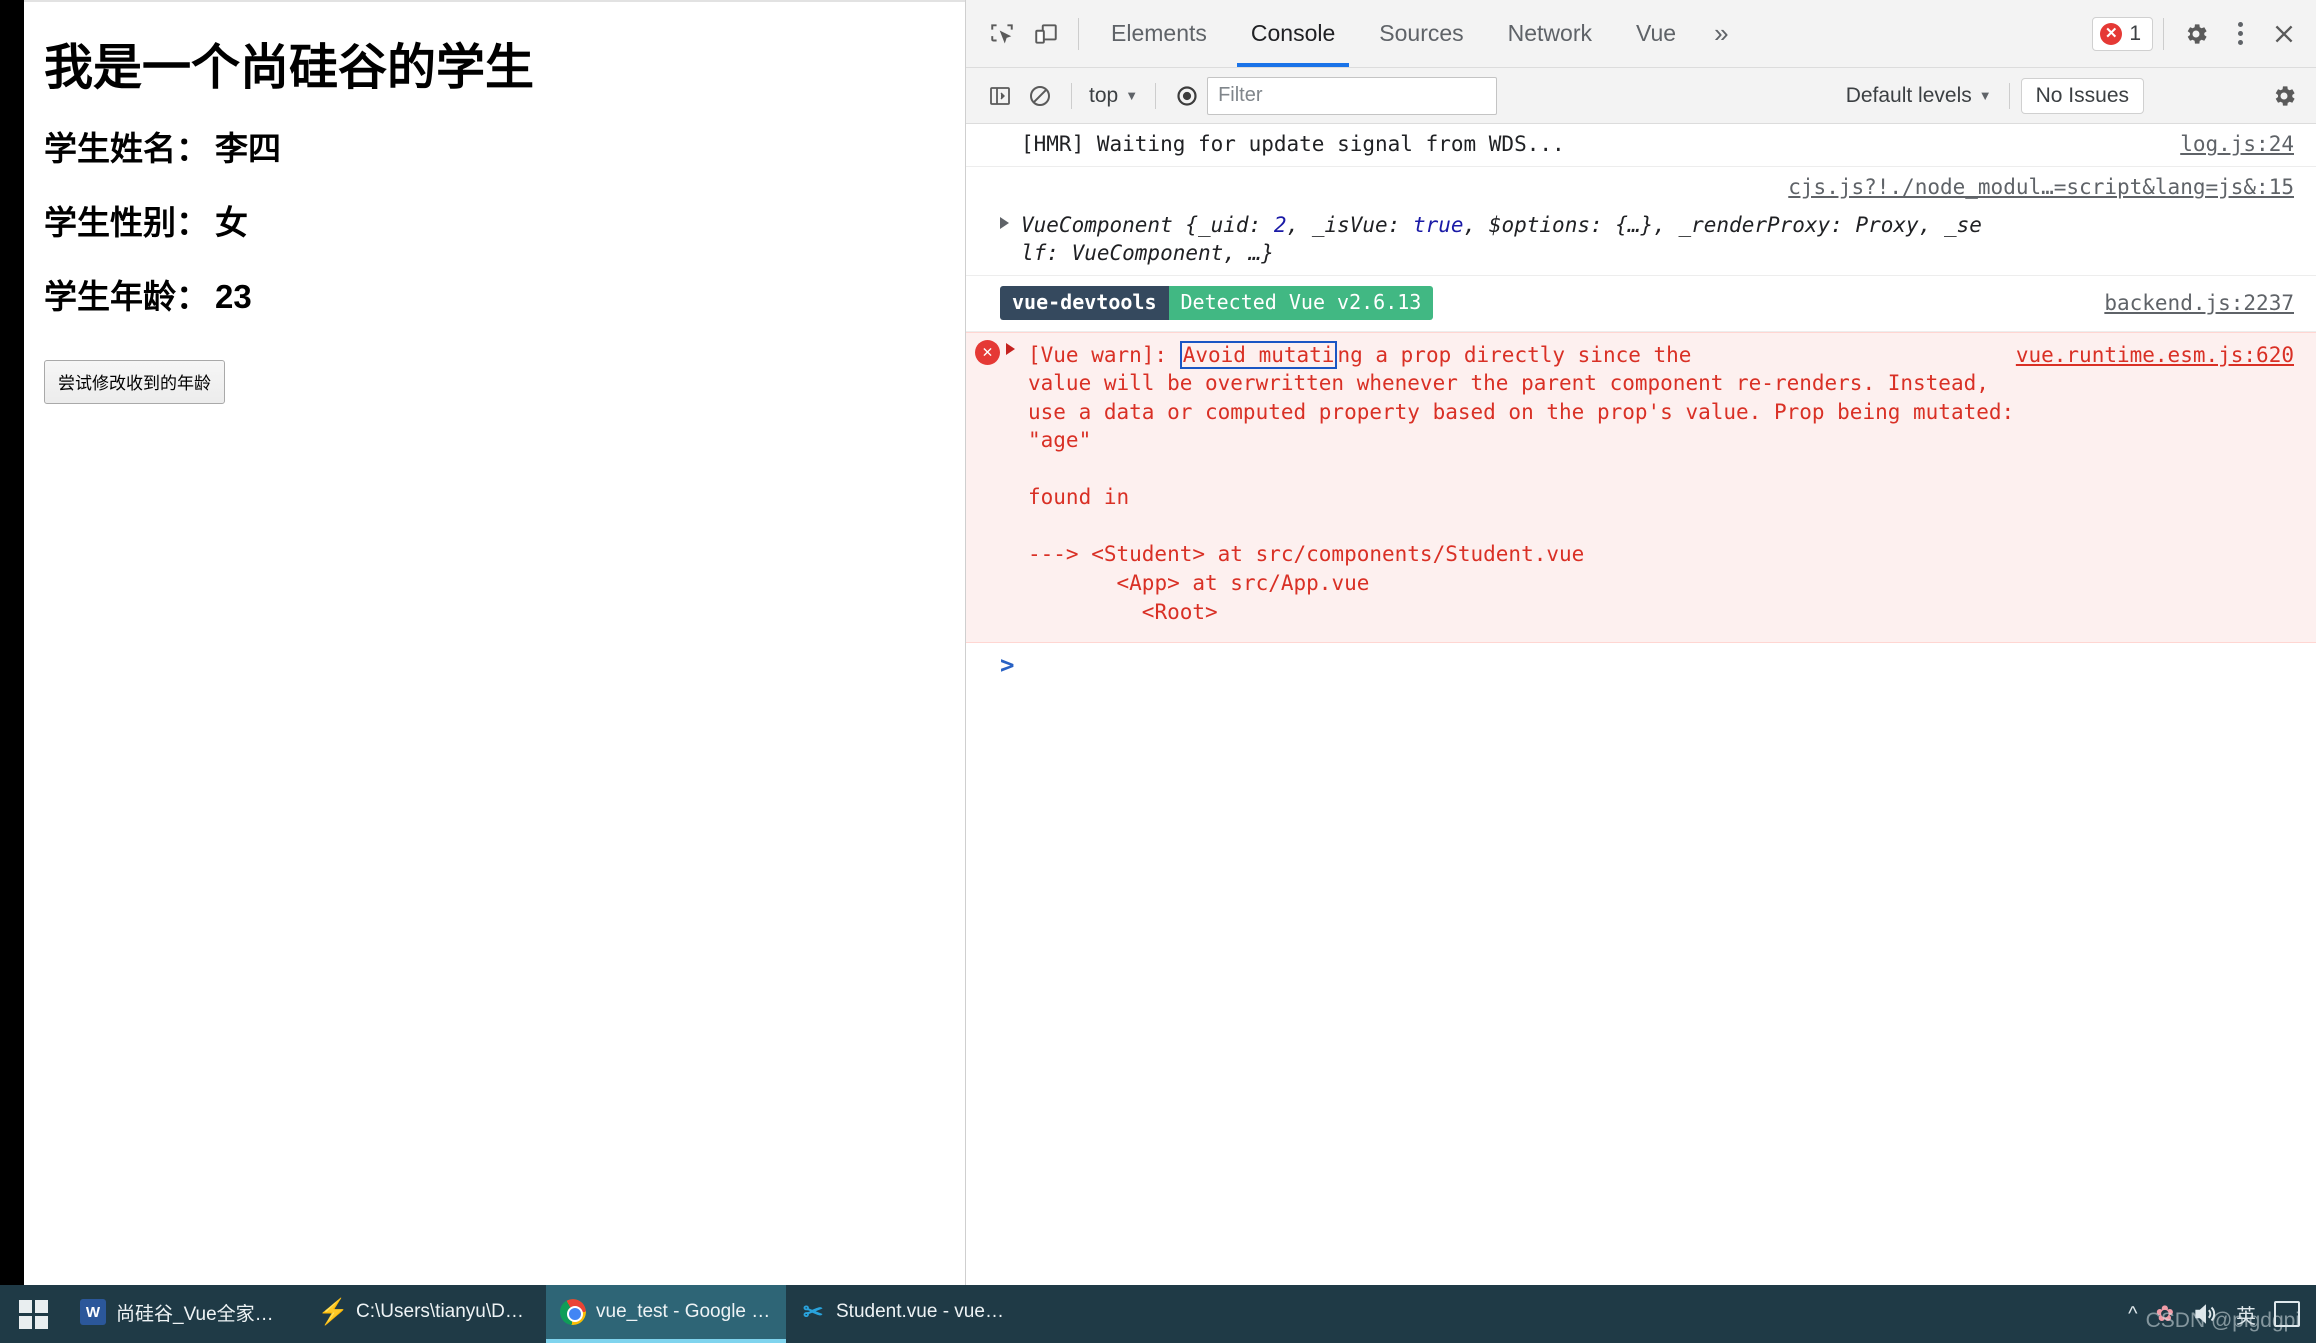 Image resolution: width=2316 pixels, height=1343 pixels. I want to click on tab-sources: Sources, so click(1421, 33).